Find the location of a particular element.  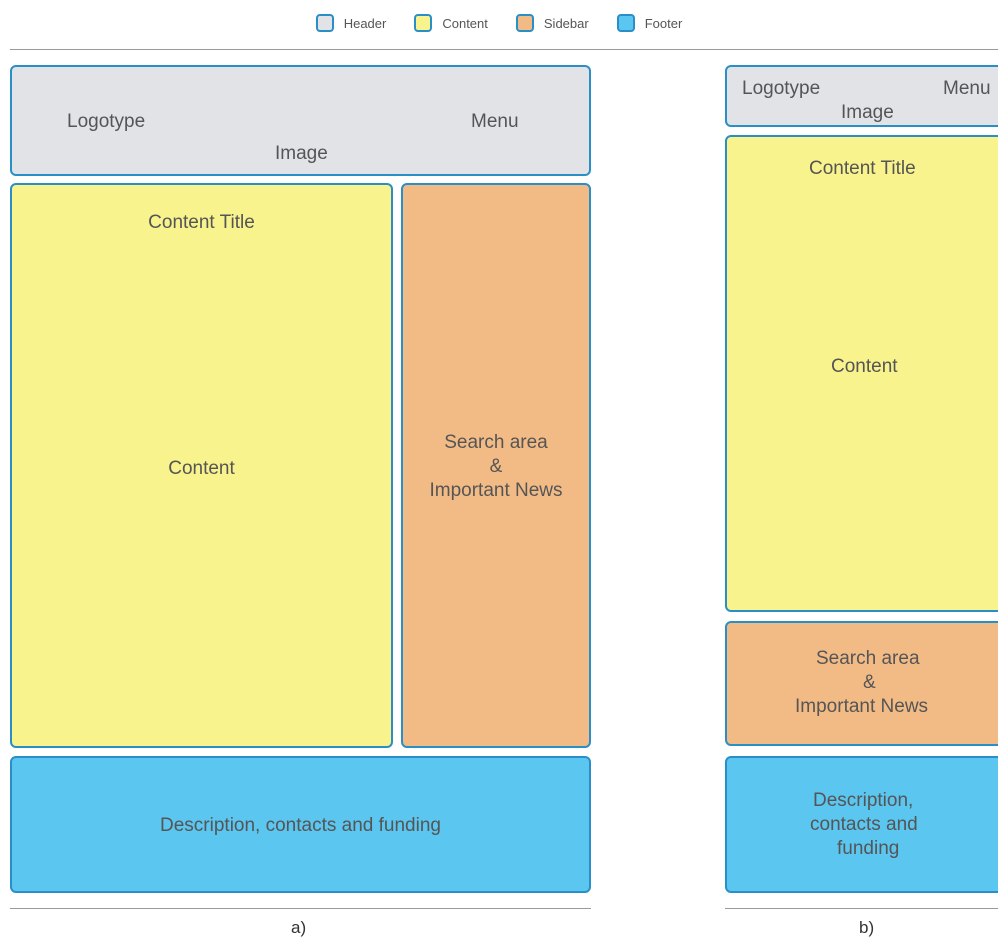

layout-a-content-body: Content is located at coordinates (201, 468).